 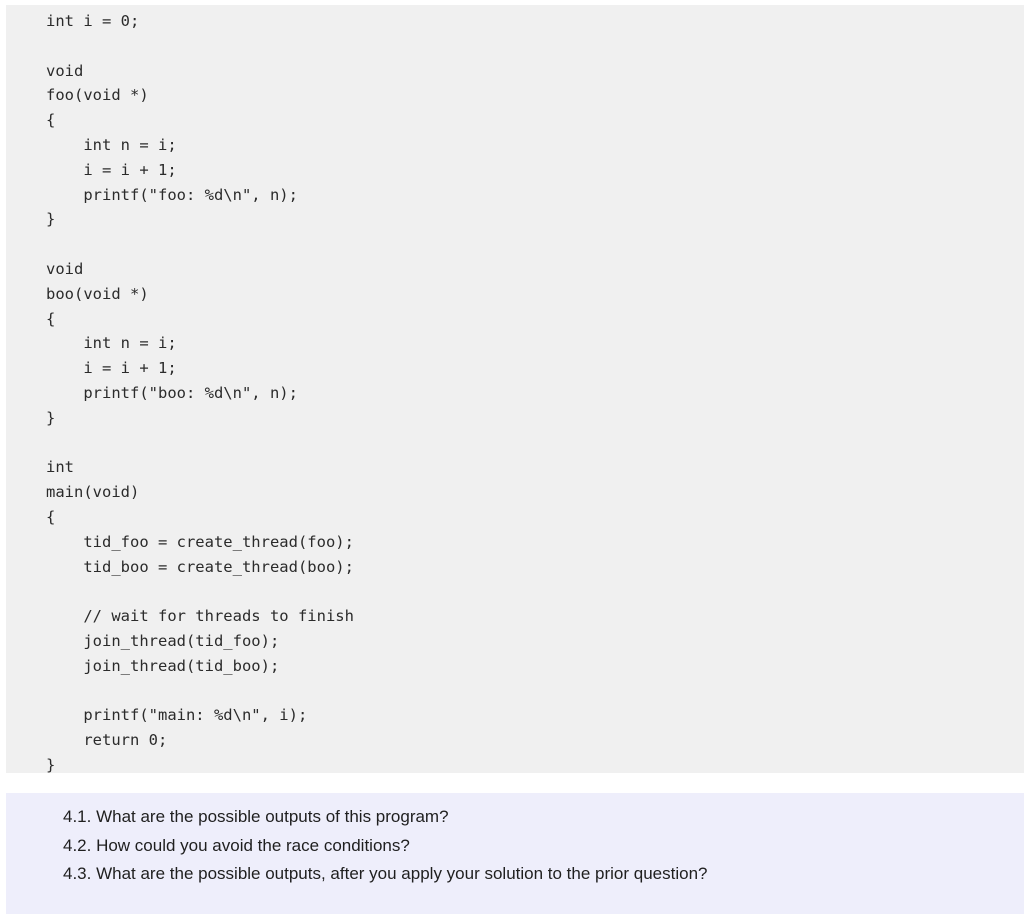 I want to click on code-line: join_thread(tid_foo);, so click(x=163, y=640).